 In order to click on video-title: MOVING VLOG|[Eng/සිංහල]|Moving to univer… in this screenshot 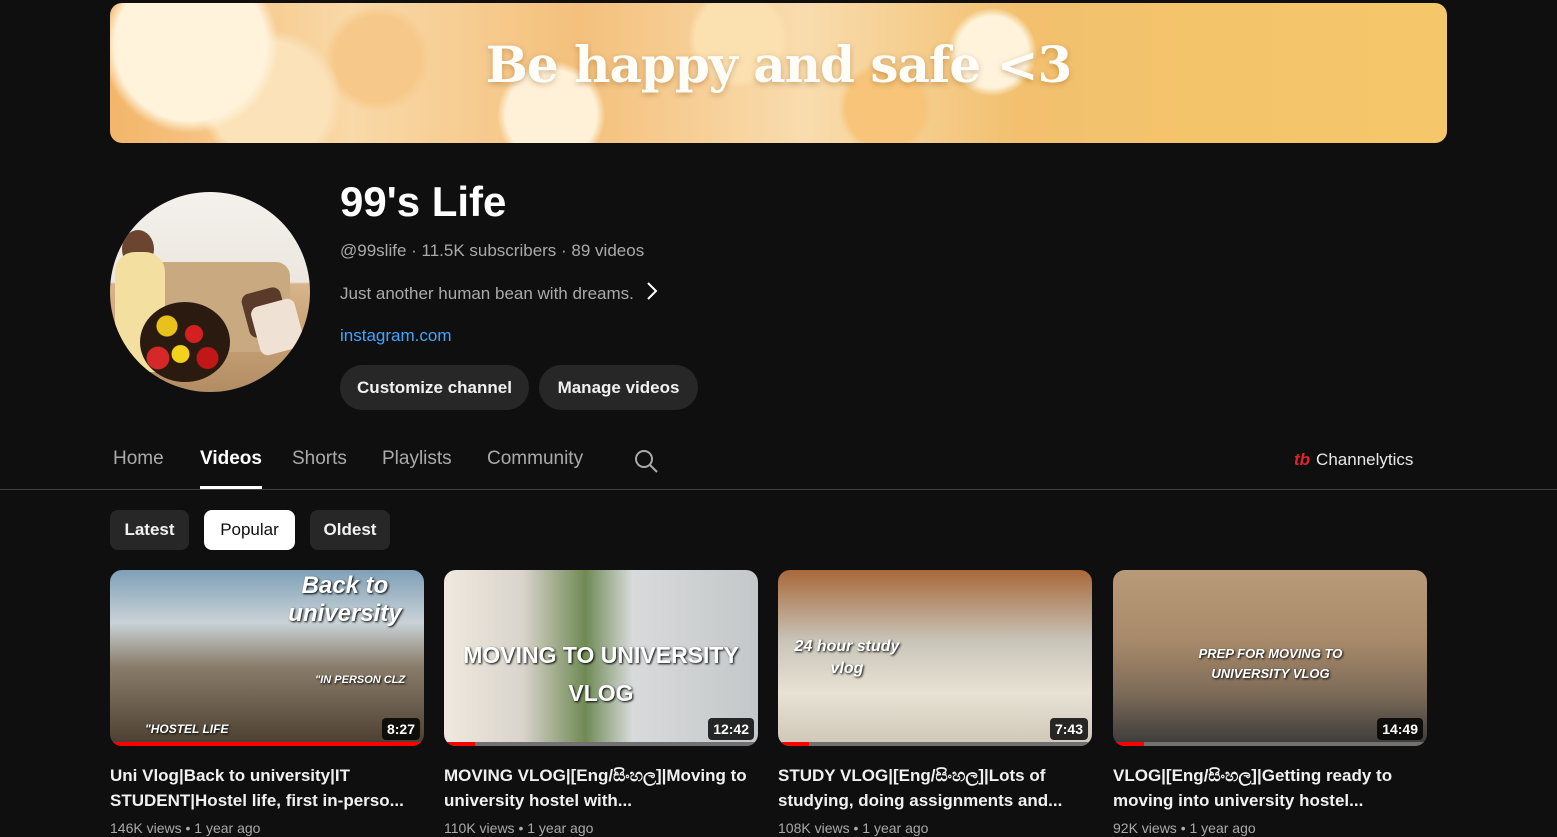, I will do `click(601, 788)`.